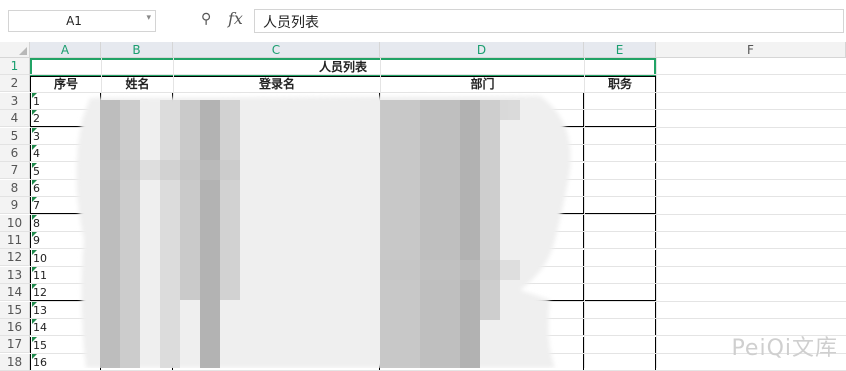 The height and width of the screenshot is (371, 846). What do you see at coordinates (15, 206) in the screenshot?
I see `row-header-9: 9` at bounding box center [15, 206].